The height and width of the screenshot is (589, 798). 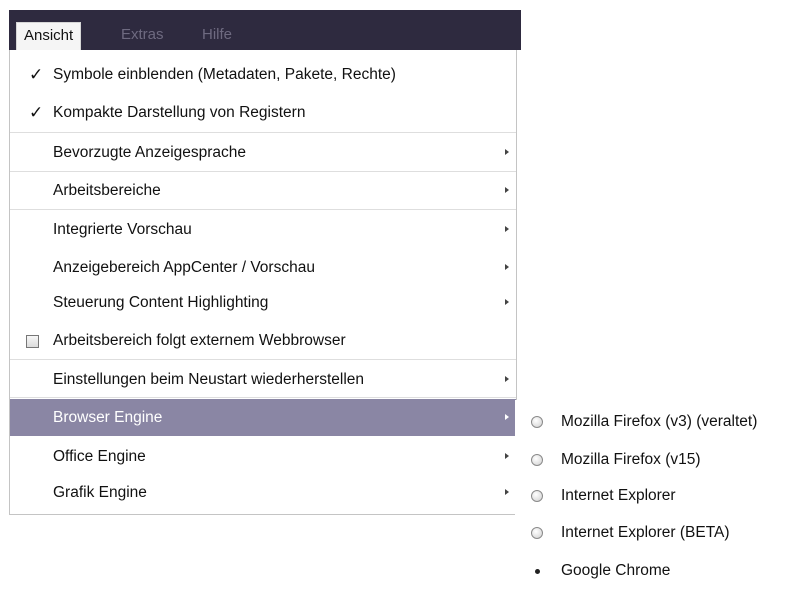 I want to click on menu-ansicht: Ansicht, so click(x=49, y=36).